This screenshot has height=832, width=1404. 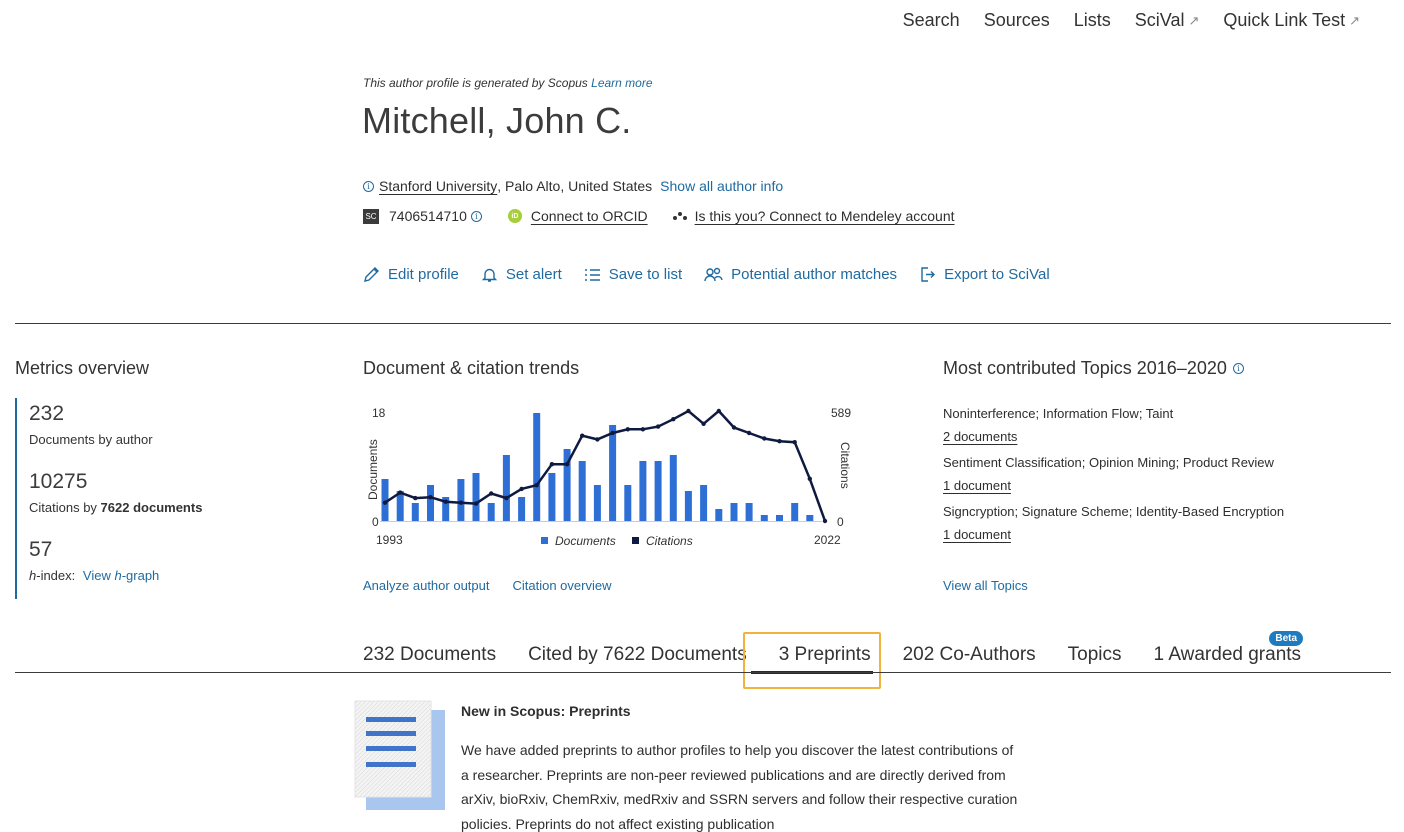 What do you see at coordinates (428, 216) in the screenshot?
I see `author-id: 7406514710` at bounding box center [428, 216].